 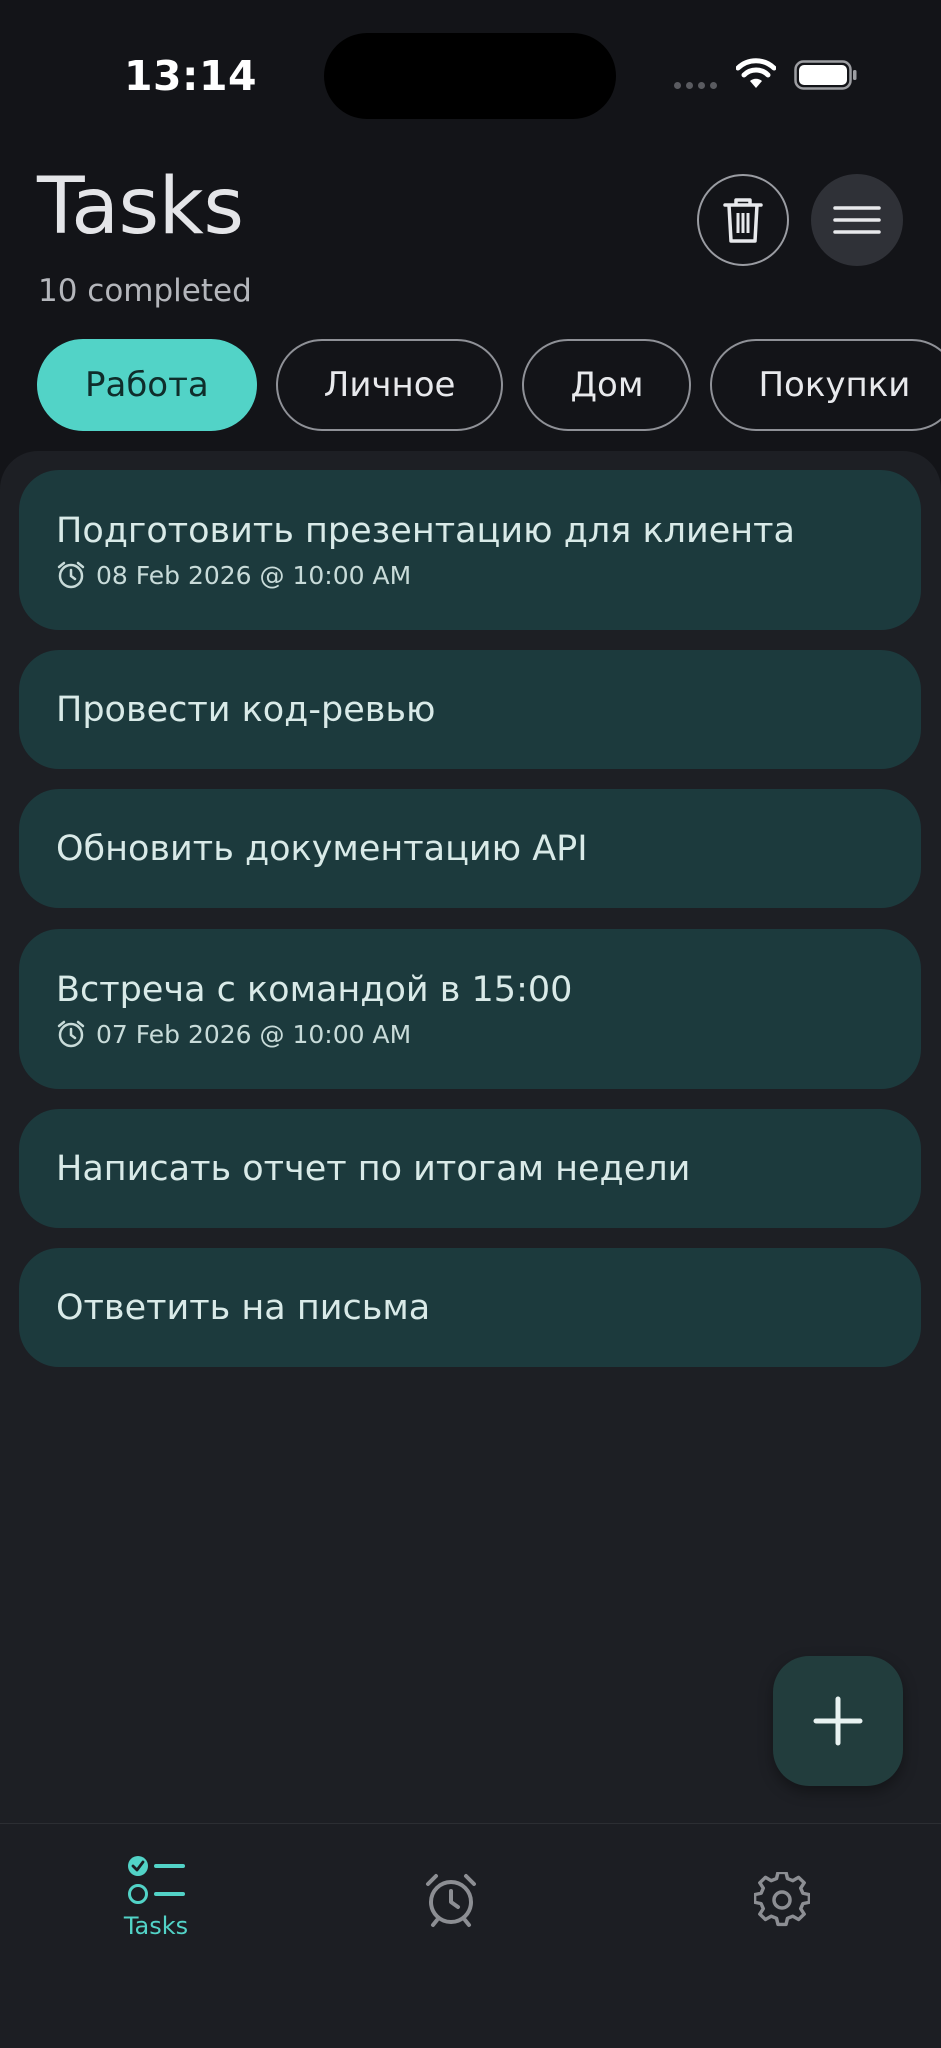 I want to click on menu-button, so click(x=857, y=220).